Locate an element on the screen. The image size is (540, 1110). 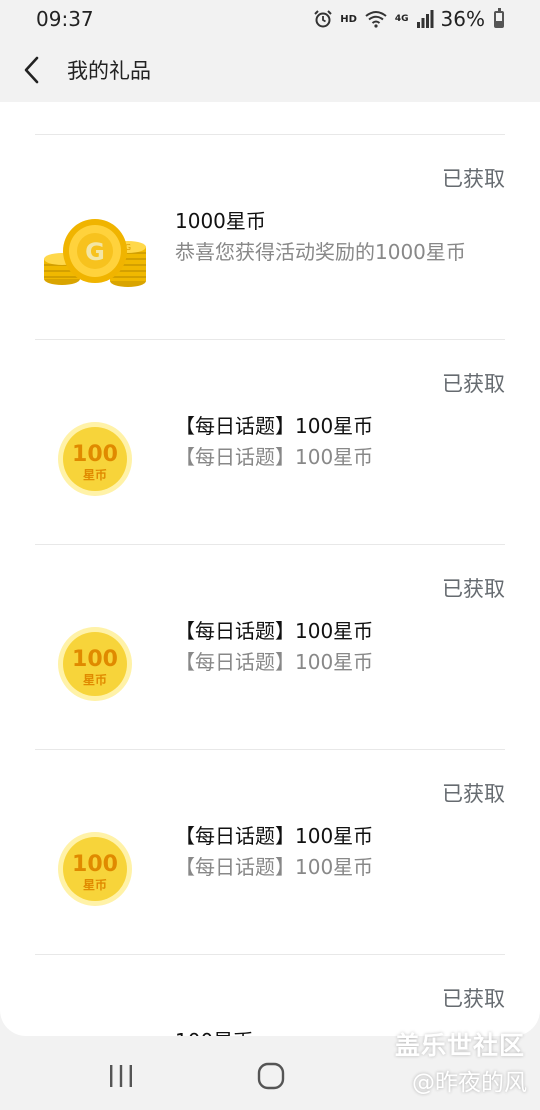
signal-icon is located at coordinates (425, 19).